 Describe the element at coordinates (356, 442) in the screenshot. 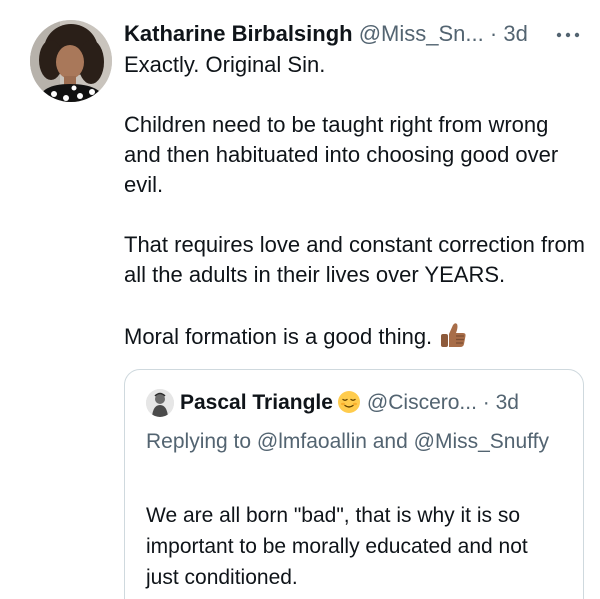

I see `replying-to-text: Replying to @lmfaoallin and @Miss_Snuffy` at that location.